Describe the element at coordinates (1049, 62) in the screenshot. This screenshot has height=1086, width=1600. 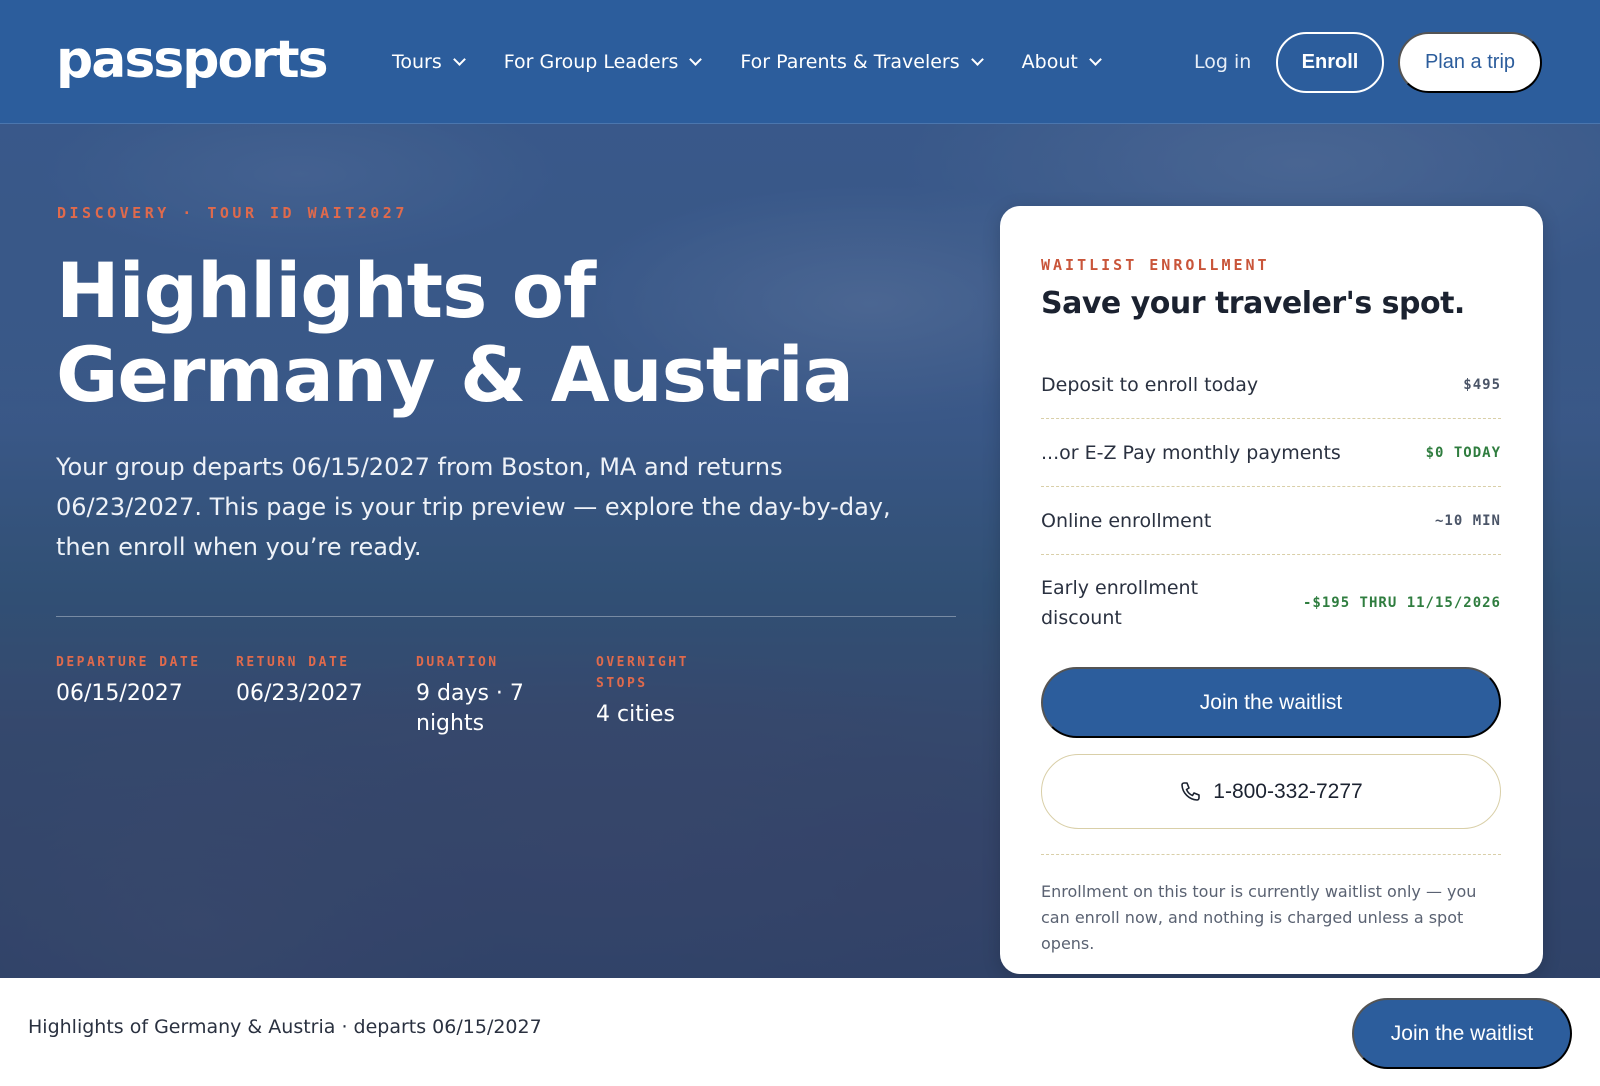
I see `nav-item-label: About` at that location.